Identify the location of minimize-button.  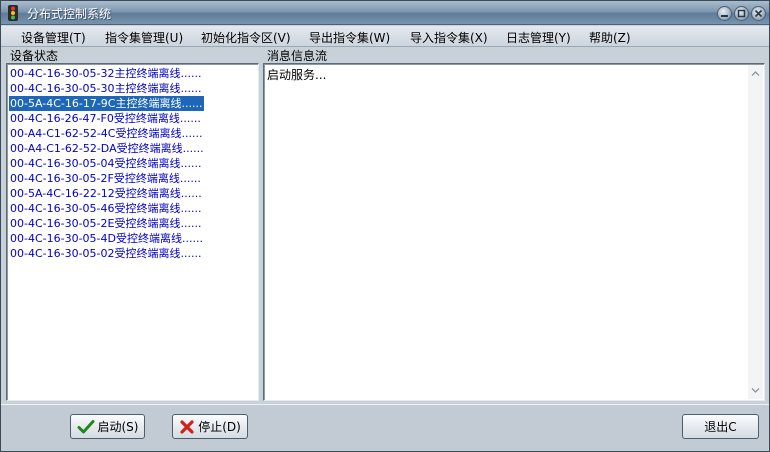
(724, 13).